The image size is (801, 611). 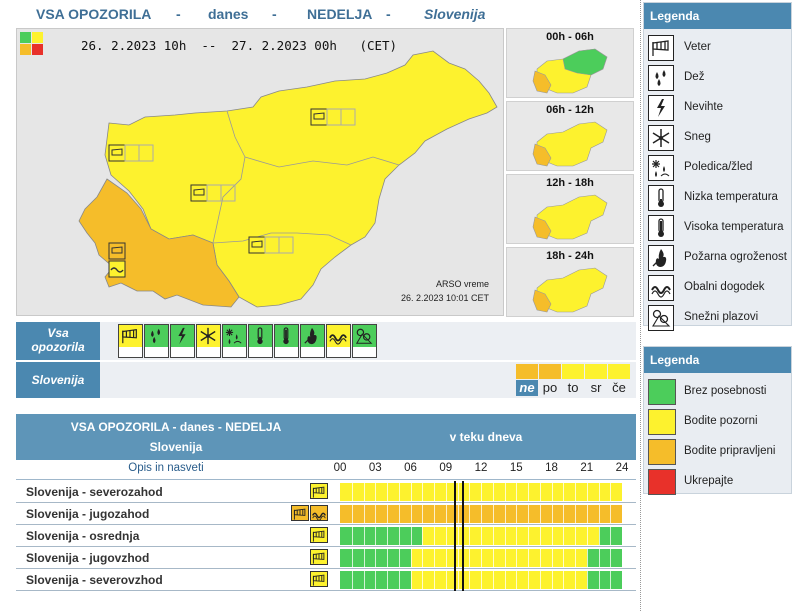 What do you see at coordinates (570, 282) in the screenshot?
I see `mini-map-slot-4: 18h - 24h` at bounding box center [570, 282].